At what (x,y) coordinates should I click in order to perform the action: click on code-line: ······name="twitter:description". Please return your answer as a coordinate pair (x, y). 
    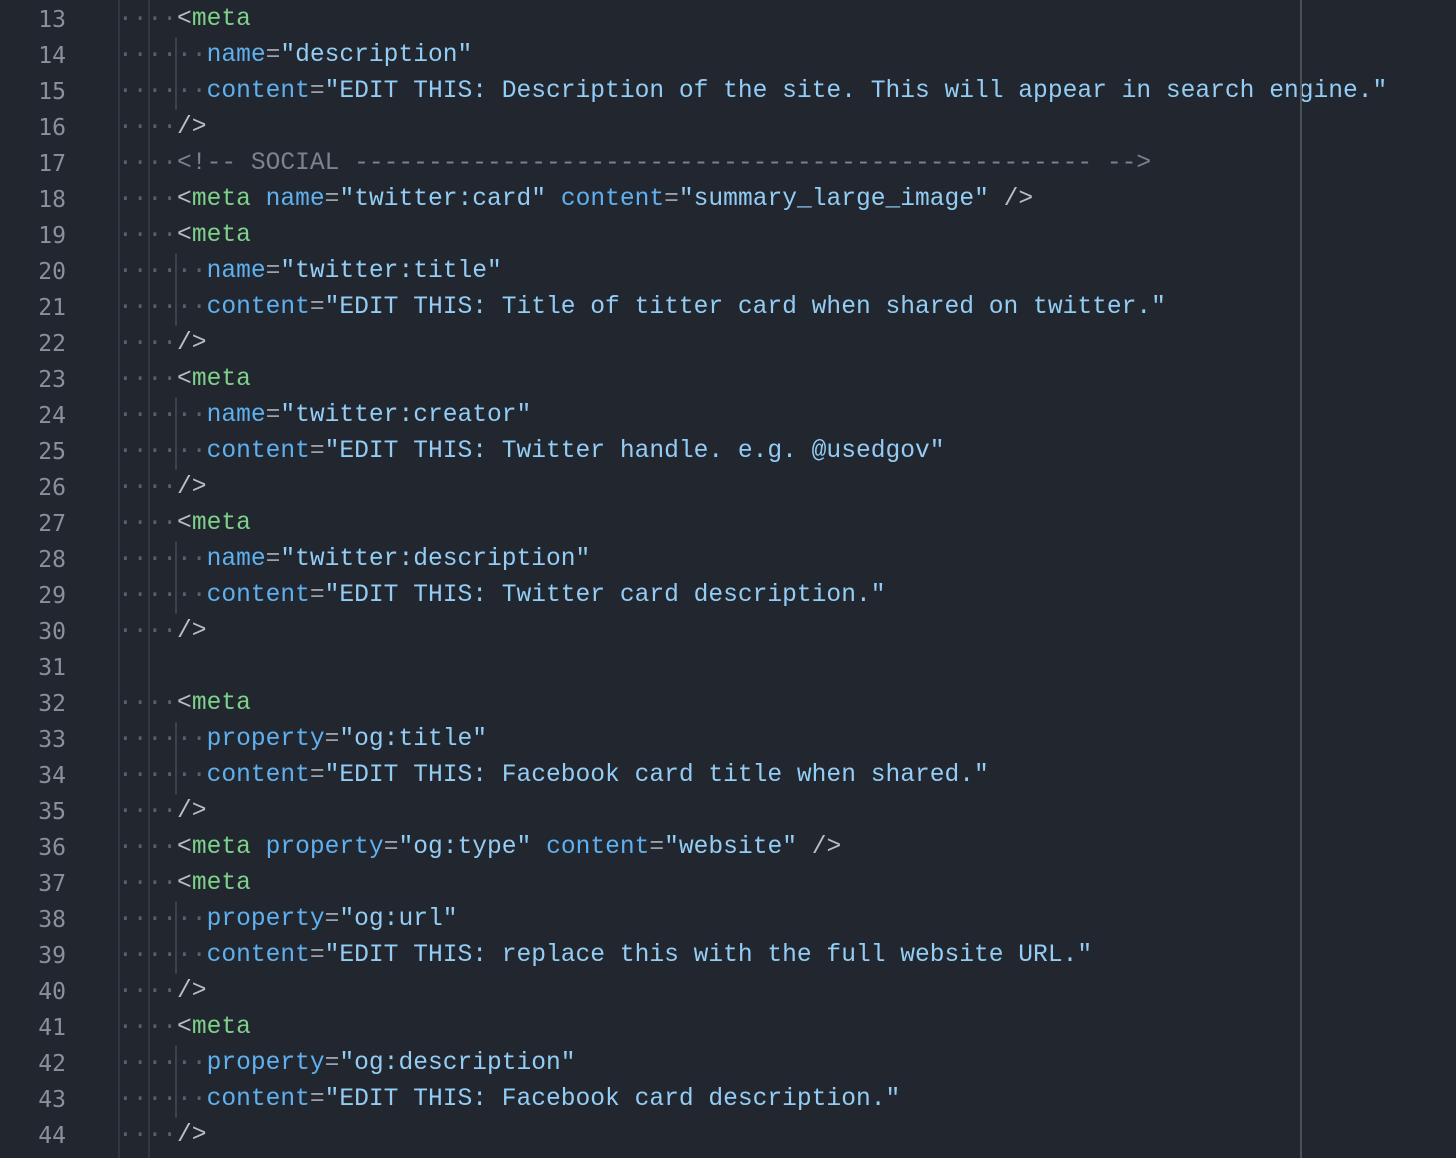
    Looking at the image, I should click on (787, 560).